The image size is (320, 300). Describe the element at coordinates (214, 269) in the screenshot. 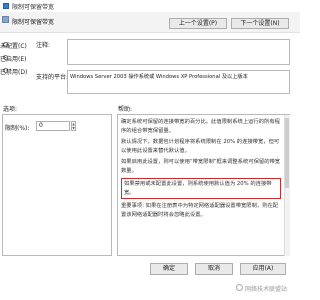

I see `cancel-button: 取消` at that location.